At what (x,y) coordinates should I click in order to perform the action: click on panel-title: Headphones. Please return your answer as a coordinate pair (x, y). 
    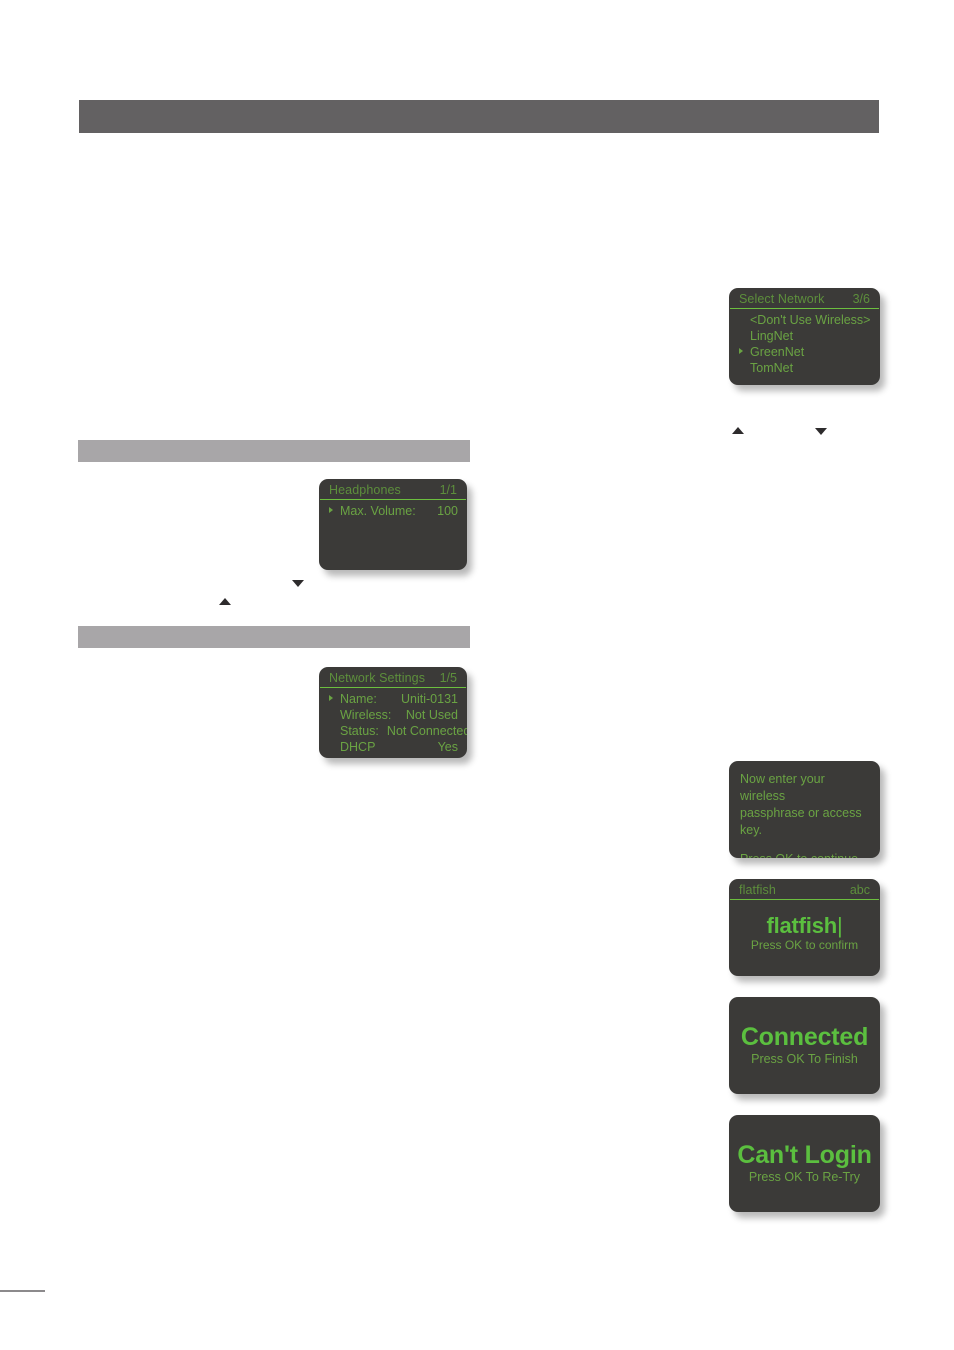
    Looking at the image, I should click on (365, 490).